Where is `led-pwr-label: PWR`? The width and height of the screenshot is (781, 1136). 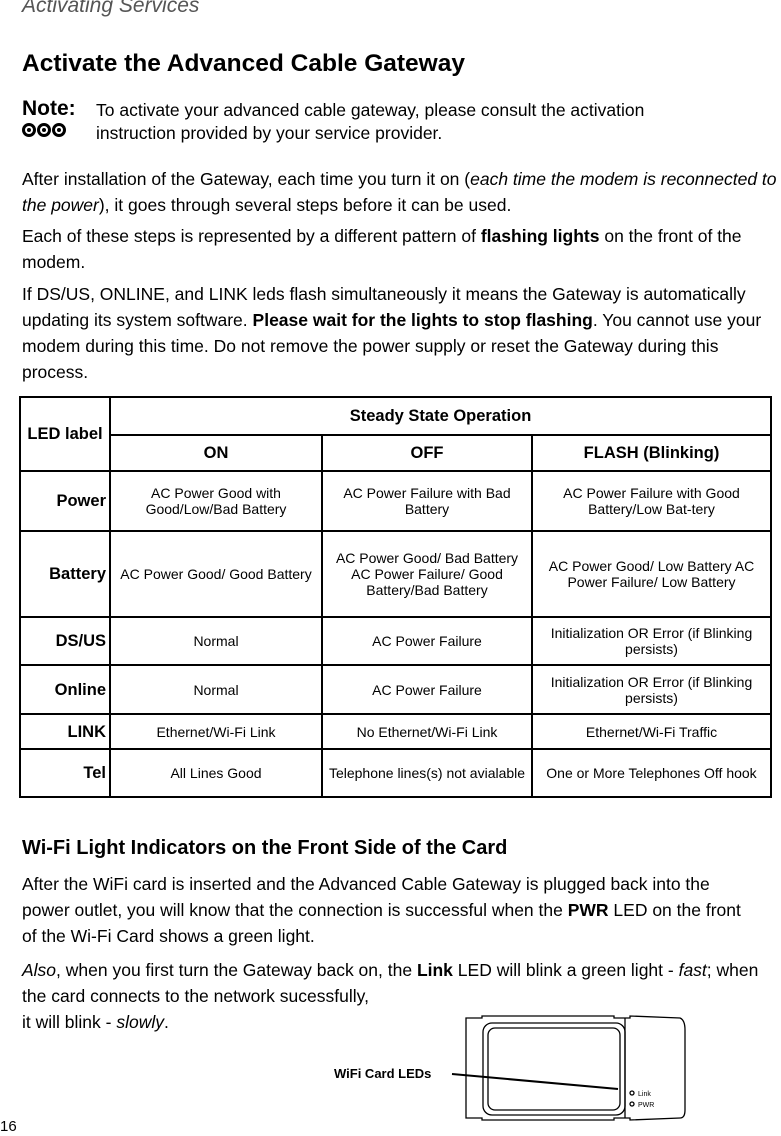
led-pwr-label: PWR is located at coordinates (646, 1105).